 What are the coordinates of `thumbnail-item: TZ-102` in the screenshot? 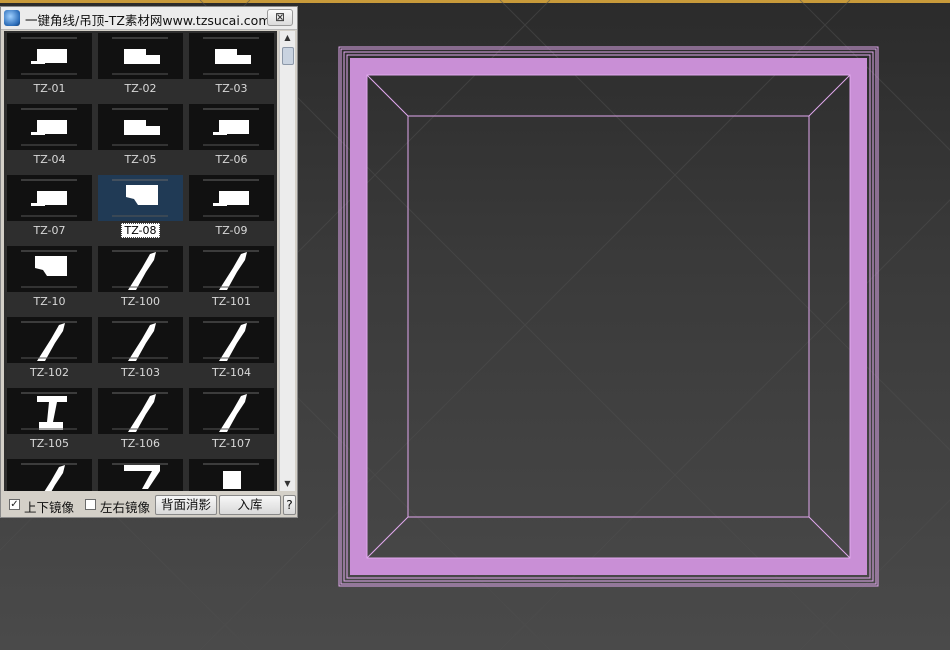 It's located at (49, 350).